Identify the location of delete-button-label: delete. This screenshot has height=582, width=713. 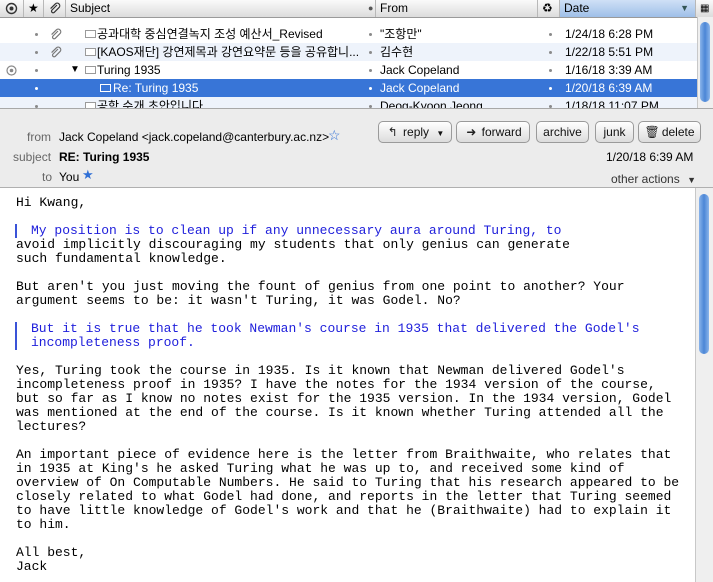
(678, 132).